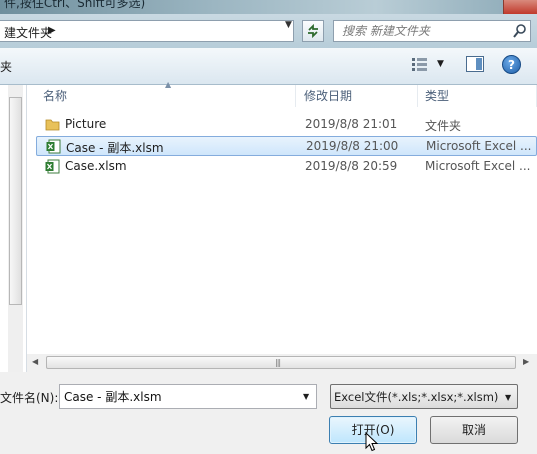  What do you see at coordinates (352, 146) in the screenshot?
I see `file-date: 2019/8/8 21:00` at bounding box center [352, 146].